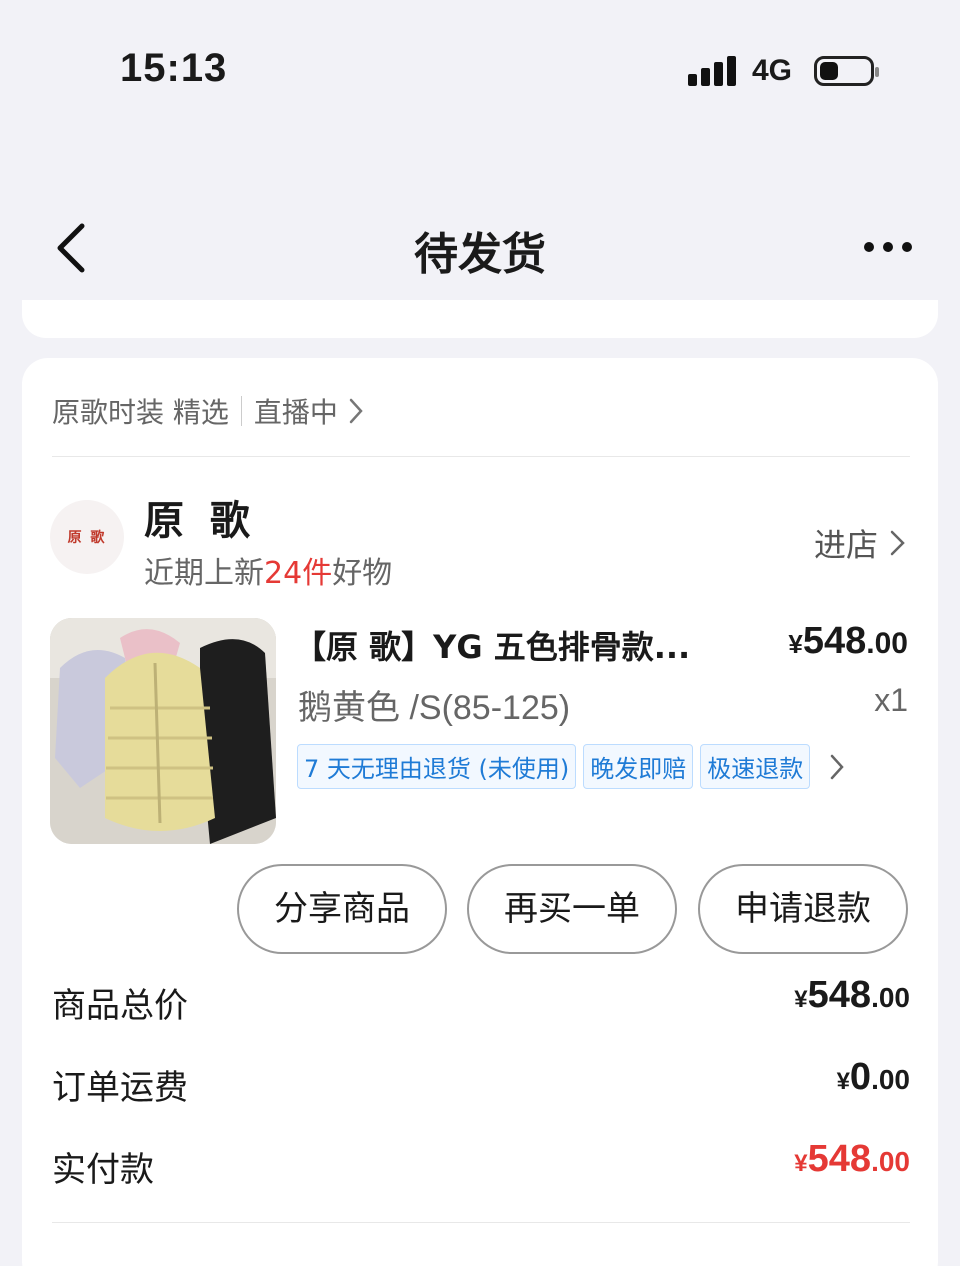  Describe the element at coordinates (638, 766) in the screenshot. I see `tag-late-shipping-compensation: 晚发即赔` at that location.